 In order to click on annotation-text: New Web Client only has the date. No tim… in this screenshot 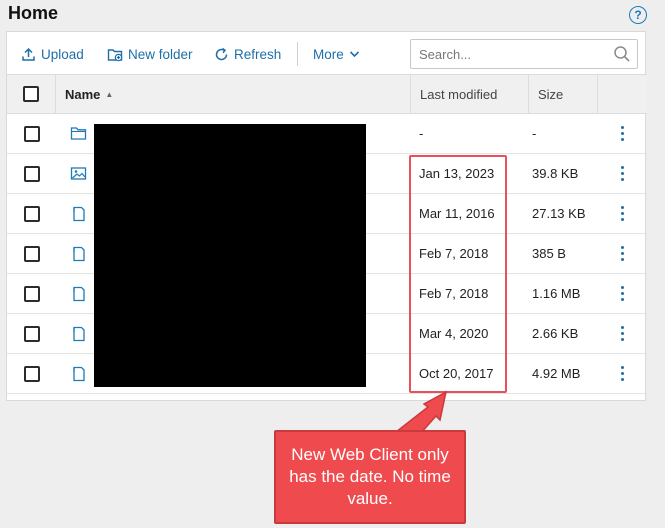, I will do `click(370, 476)`.